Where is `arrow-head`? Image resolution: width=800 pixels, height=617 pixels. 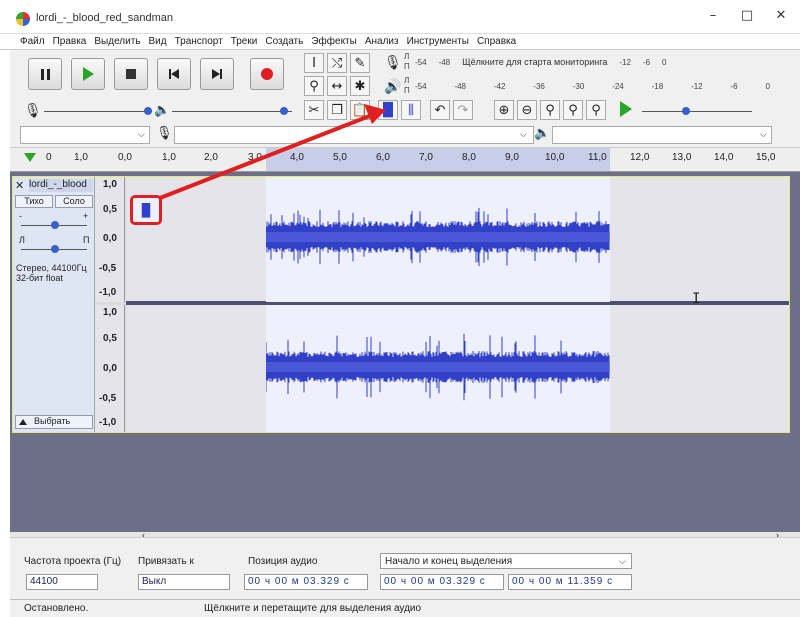
arrow-head is located at coordinates (375, 114).